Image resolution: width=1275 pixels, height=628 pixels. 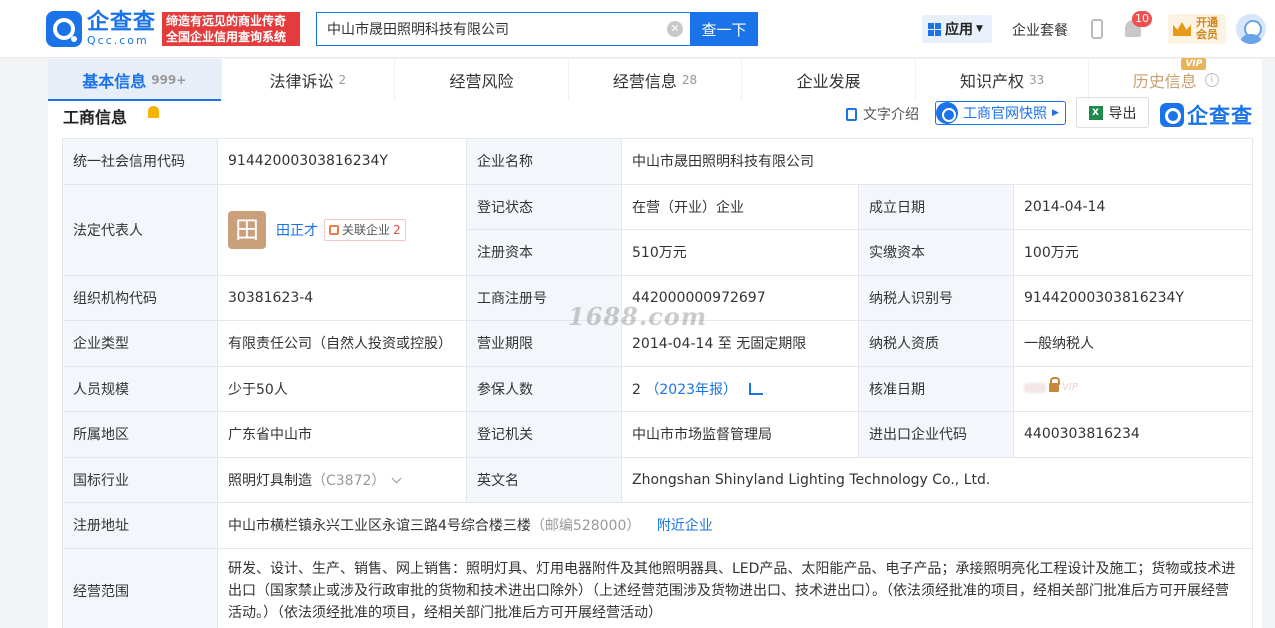 I want to click on search-bar: ✕ 查一下, so click(x=537, y=29).